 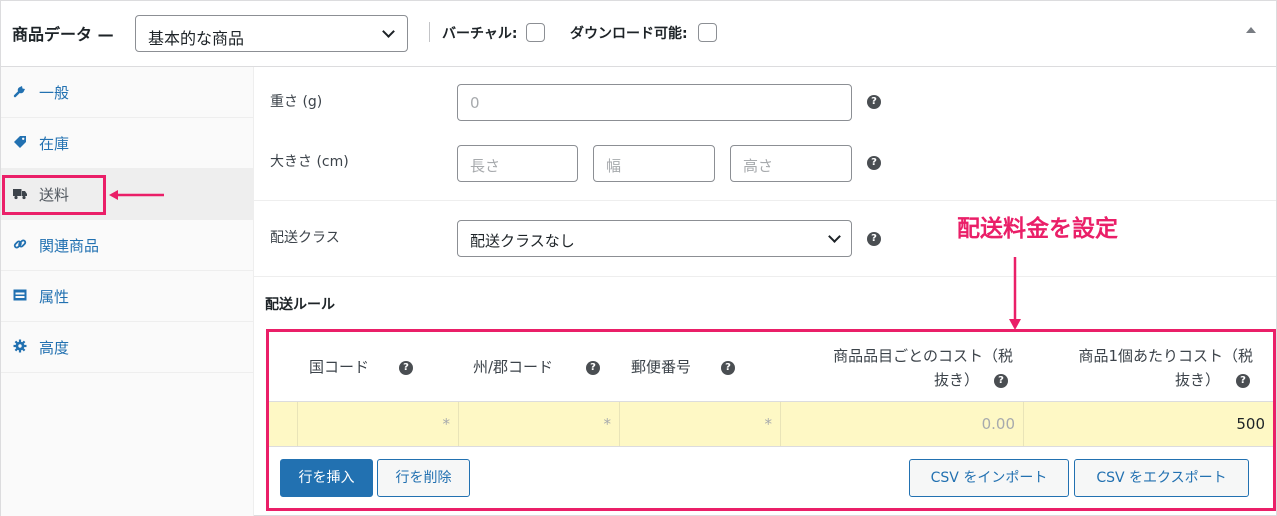 I want to click on tab-linked-products-label: 関連商品, so click(x=69, y=246).